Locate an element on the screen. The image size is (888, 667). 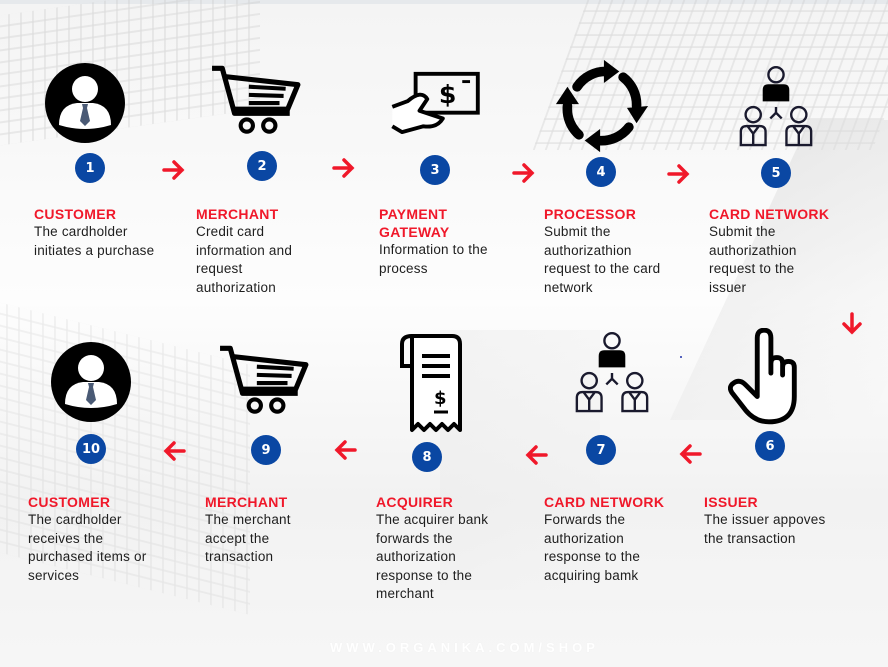
step-description: The cardholder initiates a purchase is located at coordinates (94, 241).